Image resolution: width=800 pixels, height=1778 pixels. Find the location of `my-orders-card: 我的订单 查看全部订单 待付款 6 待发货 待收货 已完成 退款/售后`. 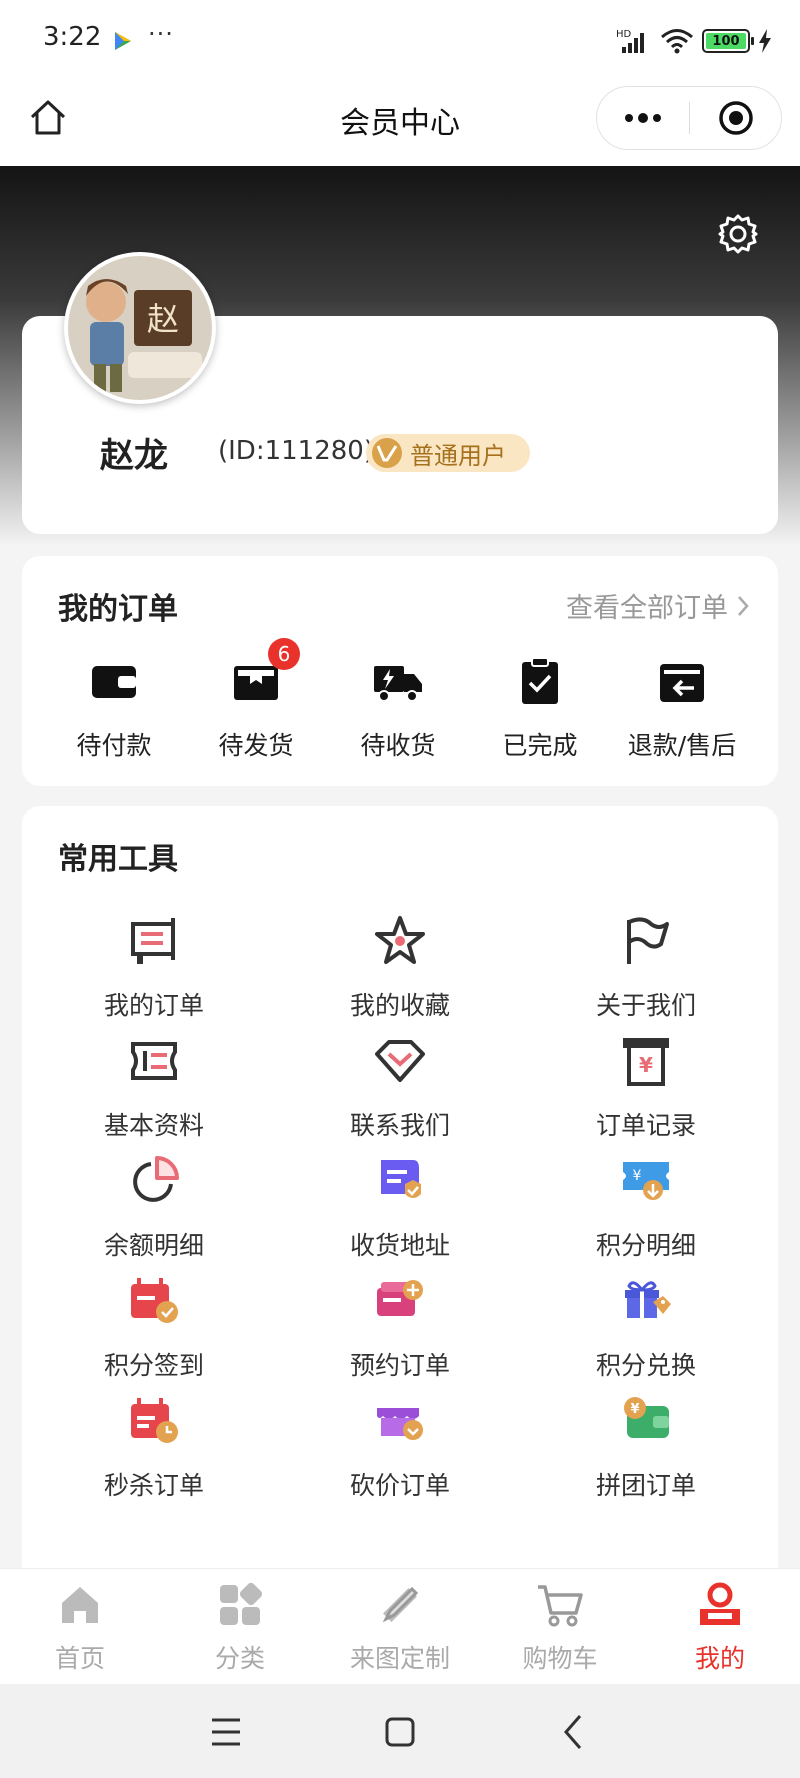

my-orders-card: 我的订单 查看全部订单 待付款 6 待发货 待收货 已完成 退款/售后 is located at coordinates (400, 671).